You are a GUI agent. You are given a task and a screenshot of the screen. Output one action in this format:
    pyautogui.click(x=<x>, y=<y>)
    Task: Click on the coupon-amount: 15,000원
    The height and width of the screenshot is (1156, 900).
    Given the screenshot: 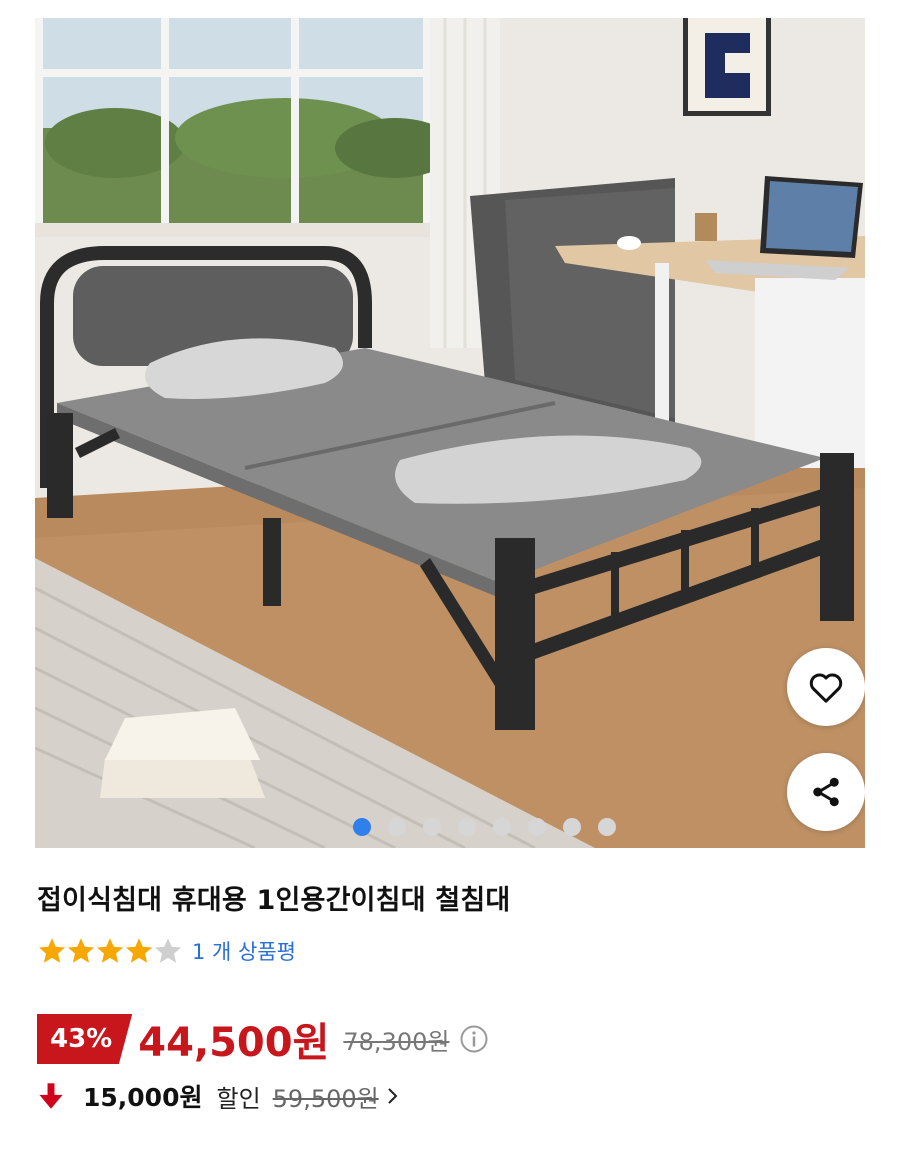 What is the action you would take?
    pyautogui.click(x=143, y=1097)
    